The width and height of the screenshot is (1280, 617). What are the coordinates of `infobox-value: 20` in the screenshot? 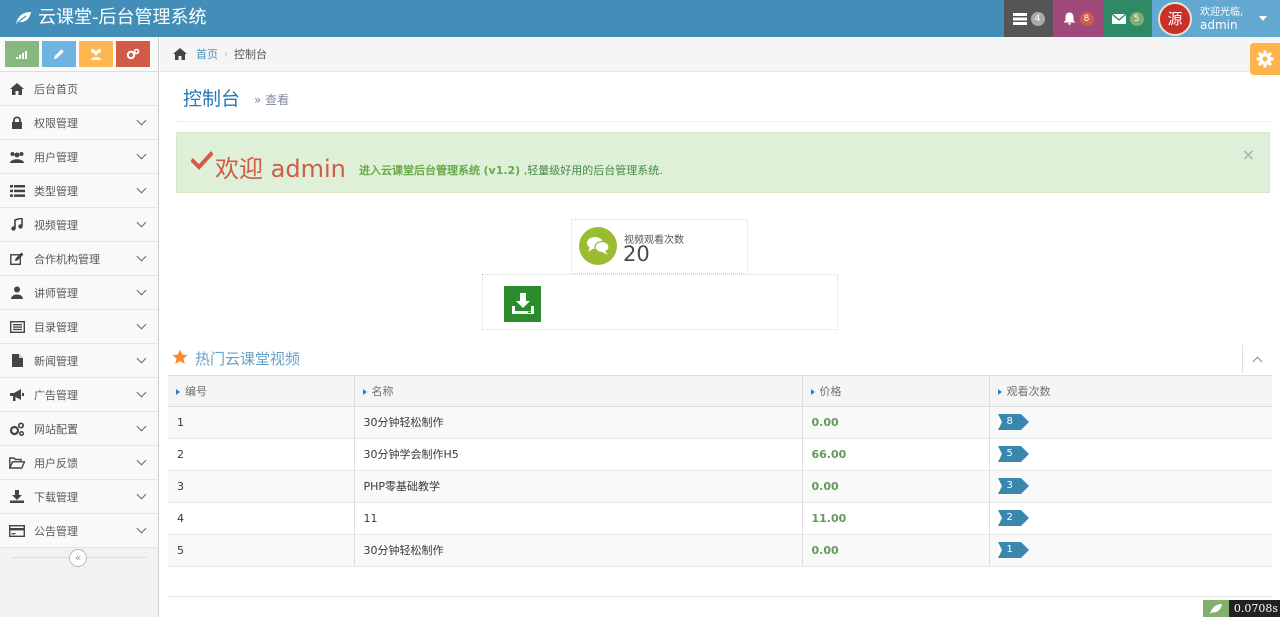 It's located at (636, 254).